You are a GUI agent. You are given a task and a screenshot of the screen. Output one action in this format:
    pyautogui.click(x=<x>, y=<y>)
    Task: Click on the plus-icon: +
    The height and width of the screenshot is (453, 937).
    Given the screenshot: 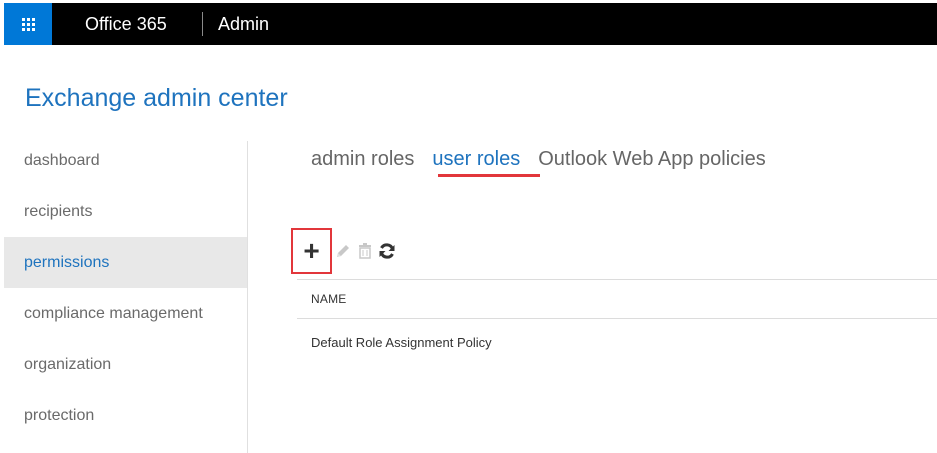 What is the action you would take?
    pyautogui.click(x=311, y=250)
    